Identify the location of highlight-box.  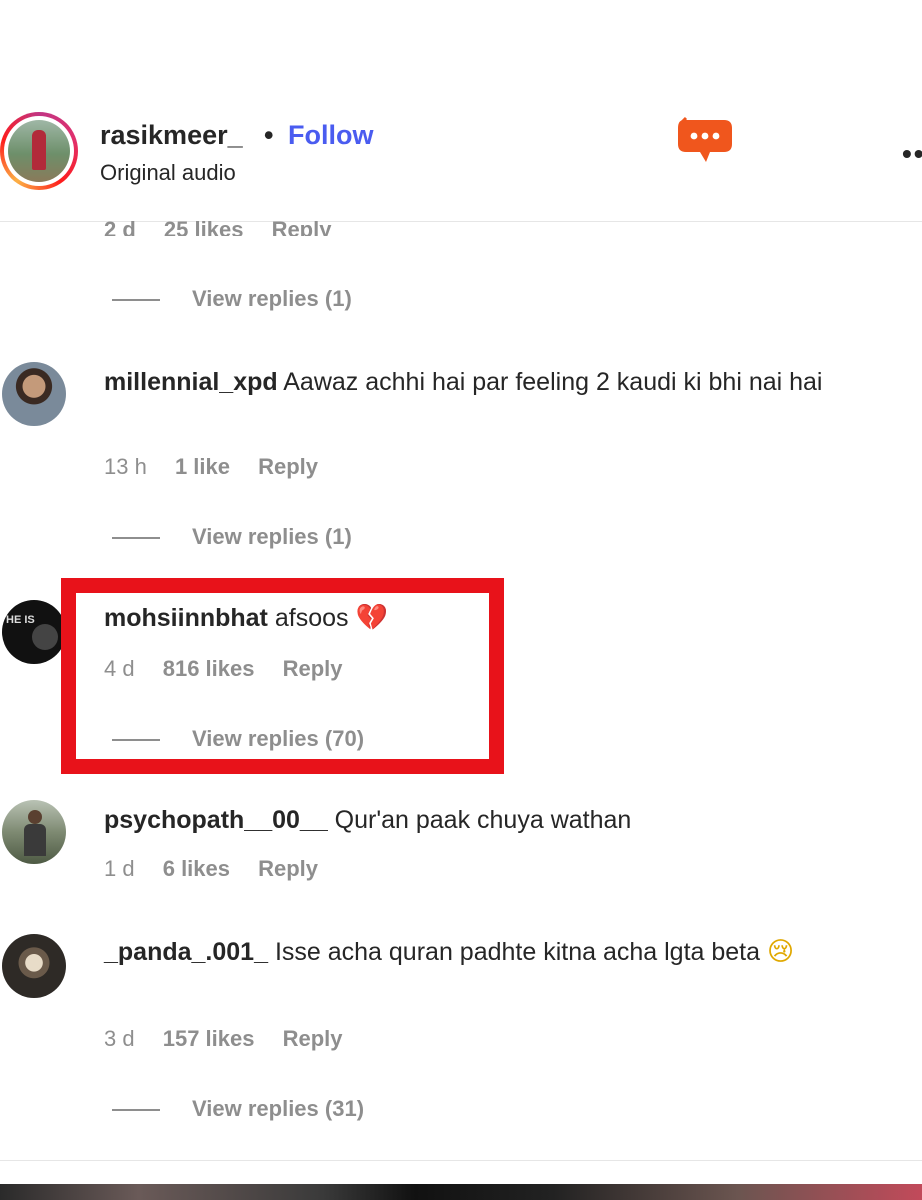
(282, 676).